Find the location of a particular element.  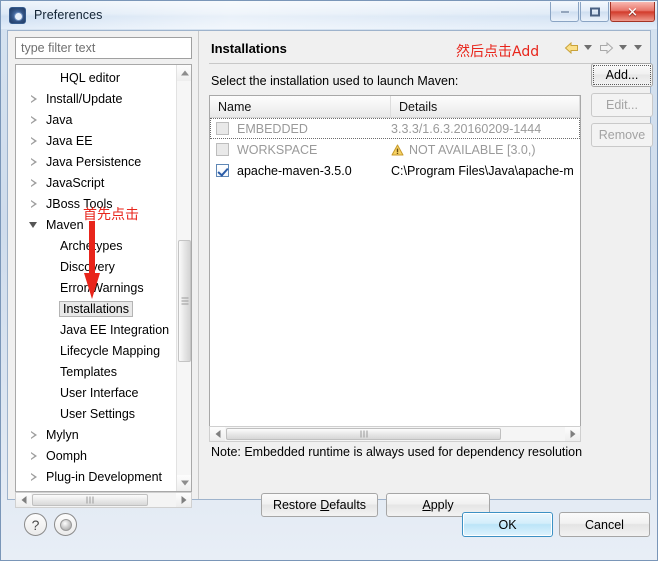

record-icon-dot is located at coordinates (65, 524).